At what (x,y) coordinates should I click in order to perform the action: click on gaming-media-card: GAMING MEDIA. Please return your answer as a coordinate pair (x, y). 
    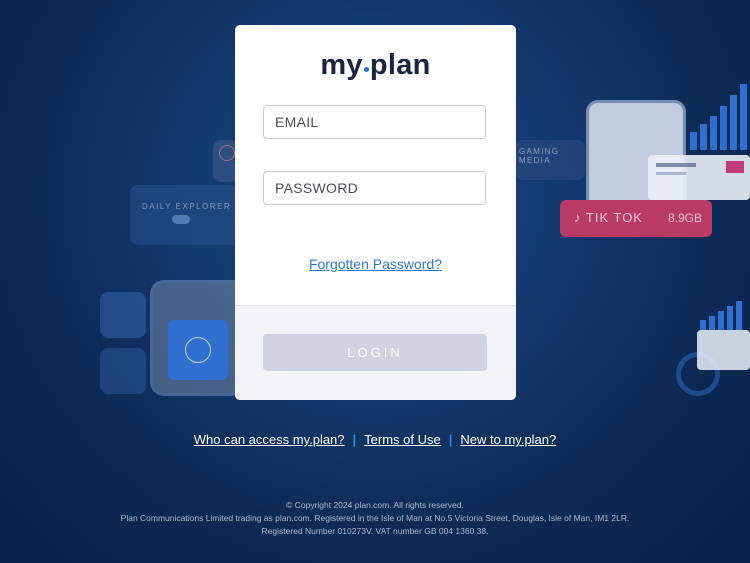
    Looking at the image, I should click on (550, 160).